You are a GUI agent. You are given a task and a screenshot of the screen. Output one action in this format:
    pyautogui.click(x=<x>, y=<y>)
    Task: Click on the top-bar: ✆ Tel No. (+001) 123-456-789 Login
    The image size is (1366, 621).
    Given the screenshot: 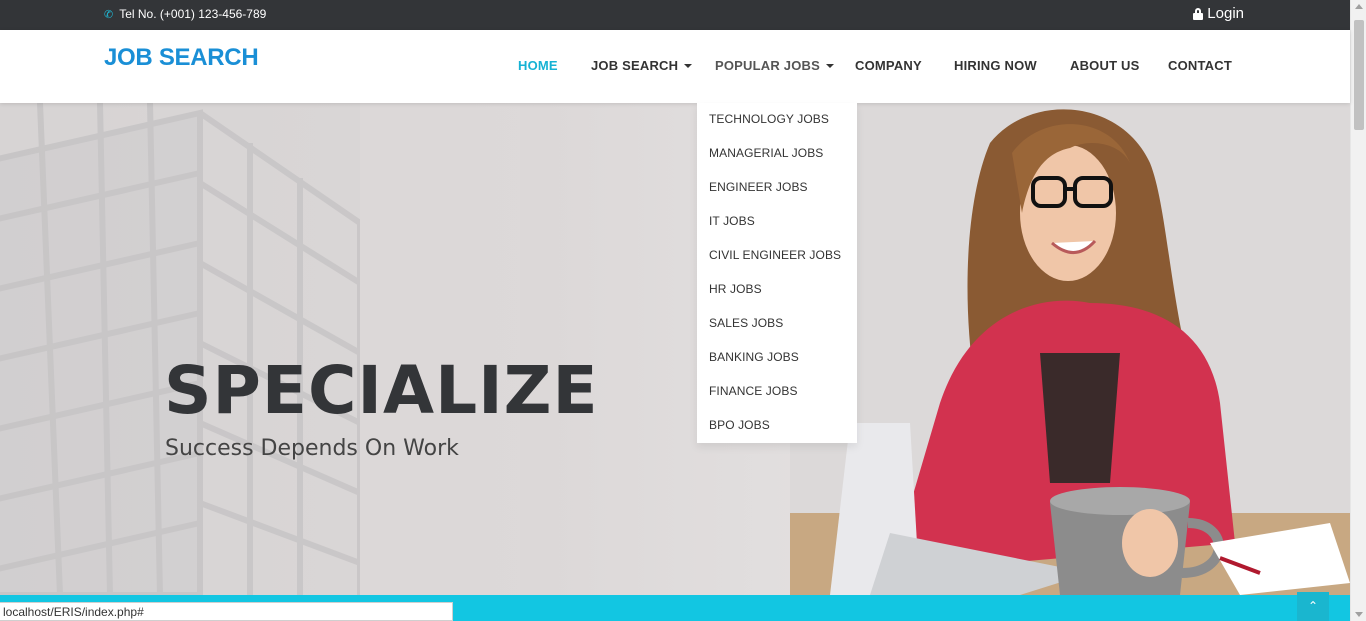 What is the action you would take?
    pyautogui.click(x=675, y=15)
    